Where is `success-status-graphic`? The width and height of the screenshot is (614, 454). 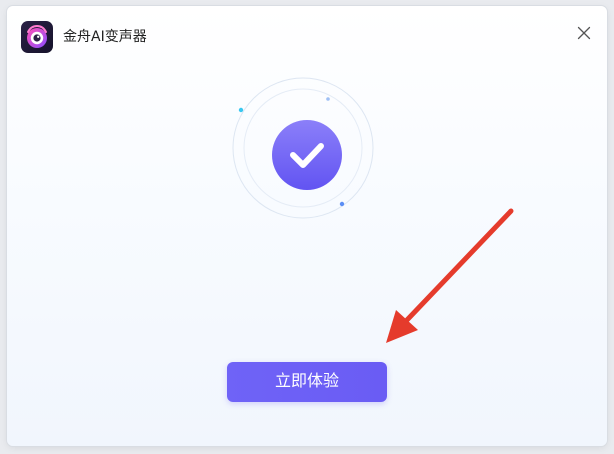
success-status-graphic is located at coordinates (303, 148).